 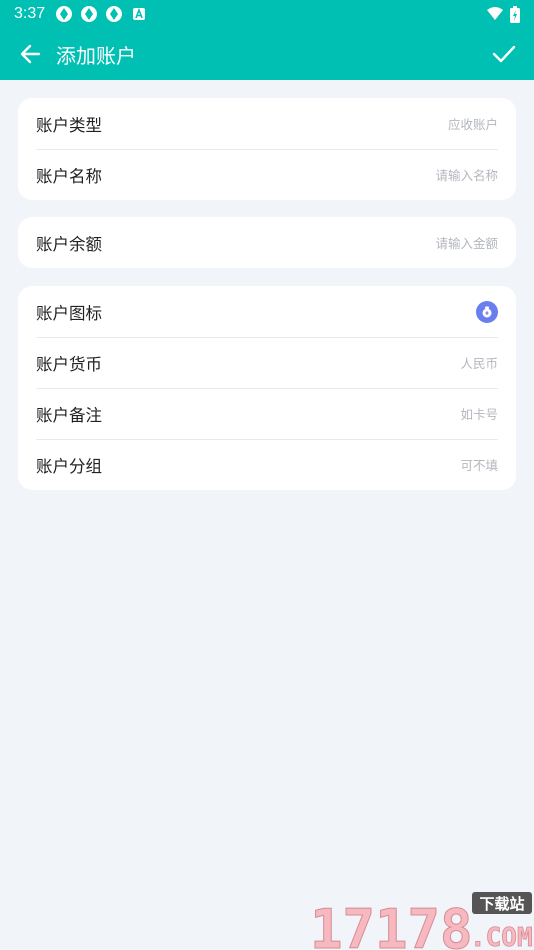 What do you see at coordinates (501, 936) in the screenshot?
I see `watermark-suffix: .COM` at bounding box center [501, 936].